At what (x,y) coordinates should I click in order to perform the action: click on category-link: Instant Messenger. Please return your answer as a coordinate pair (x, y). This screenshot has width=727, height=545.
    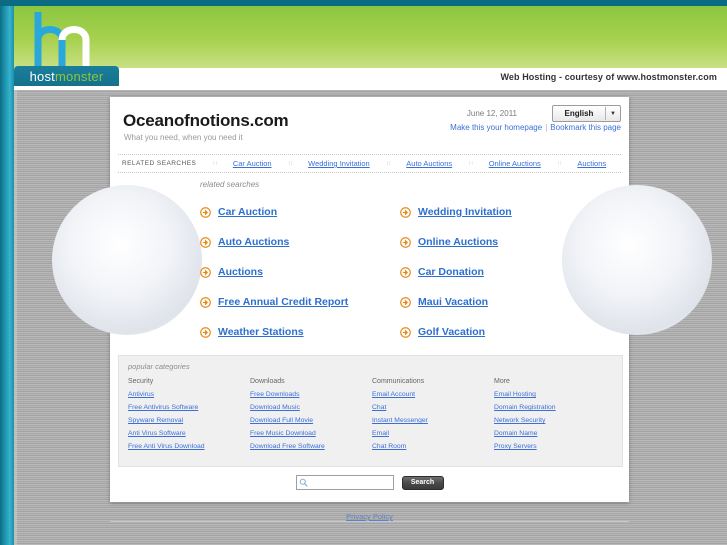
    Looking at the image, I should click on (433, 420).